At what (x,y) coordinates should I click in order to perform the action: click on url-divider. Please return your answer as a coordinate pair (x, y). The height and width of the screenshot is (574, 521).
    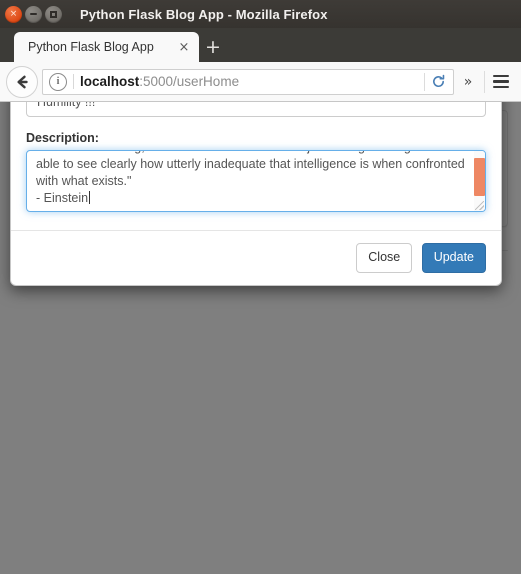
    Looking at the image, I should click on (73, 81).